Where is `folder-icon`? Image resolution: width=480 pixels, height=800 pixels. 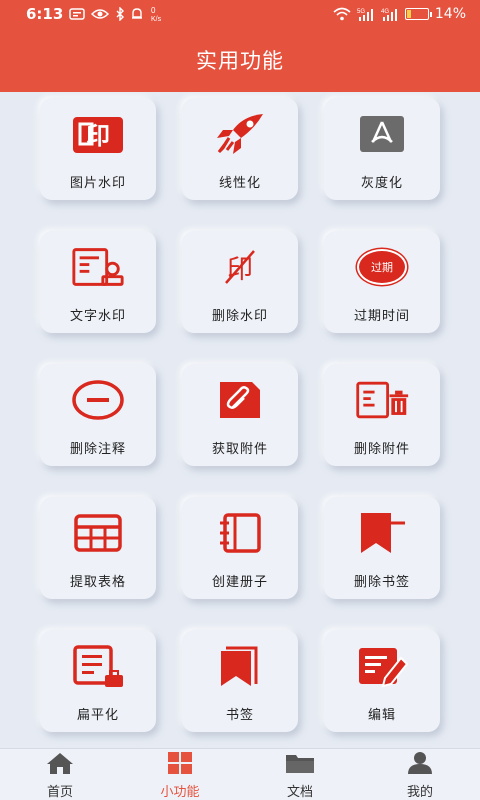 folder-icon is located at coordinates (300, 765).